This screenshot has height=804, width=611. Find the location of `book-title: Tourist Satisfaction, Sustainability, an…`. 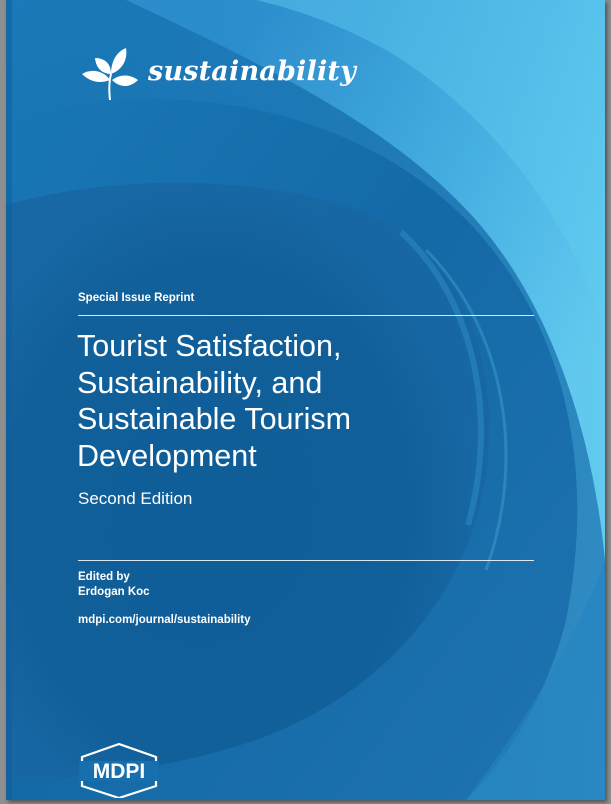

book-title: Tourist Satisfaction, Sustainability, an… is located at coordinates (297, 401).